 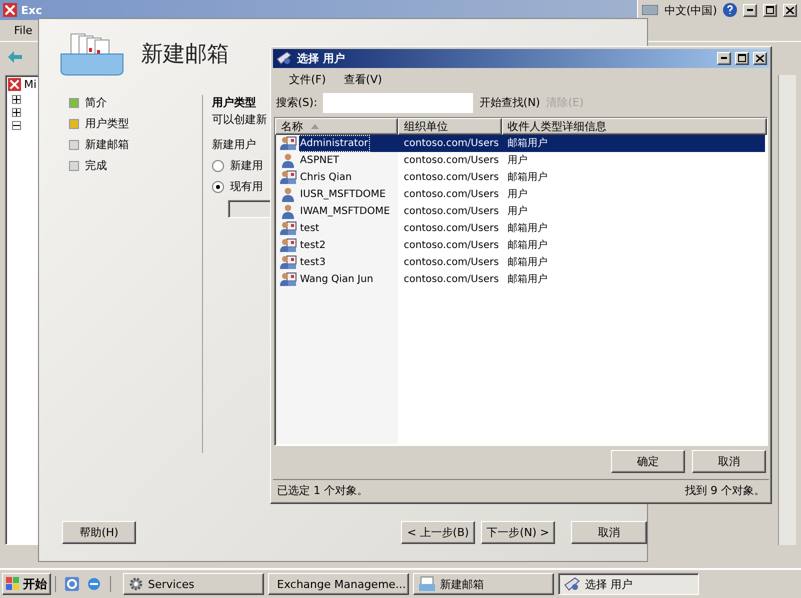 What do you see at coordinates (363, 80) in the screenshot?
I see `menu-item: 查看(V)` at bounding box center [363, 80].